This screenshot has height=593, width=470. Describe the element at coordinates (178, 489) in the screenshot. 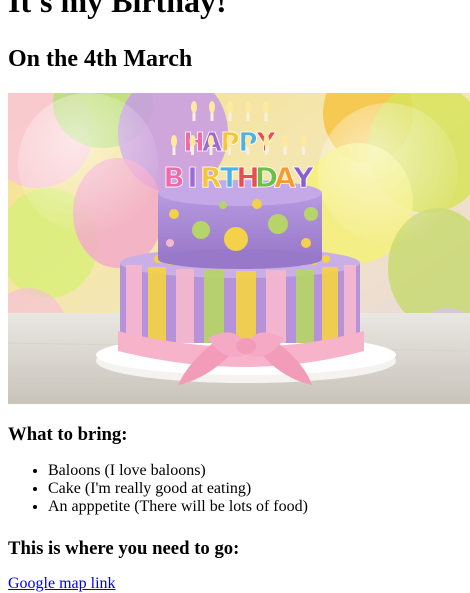

I see `list-item: Cake (I'm really good at eating)` at that location.